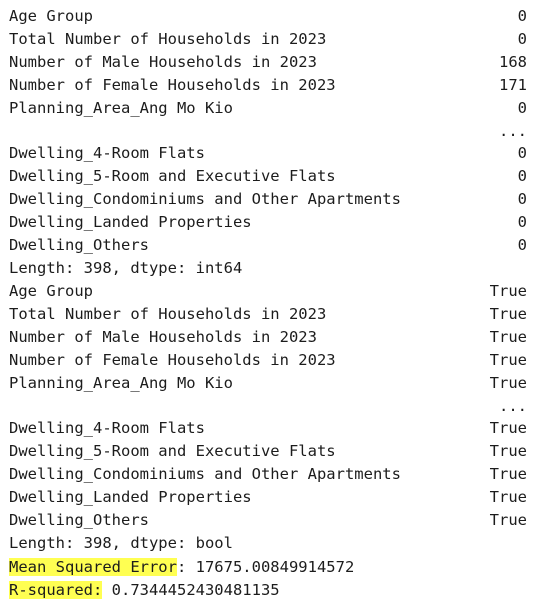  I want to click on series-row: Number of Female Households in 2023 171, so click(268, 85).